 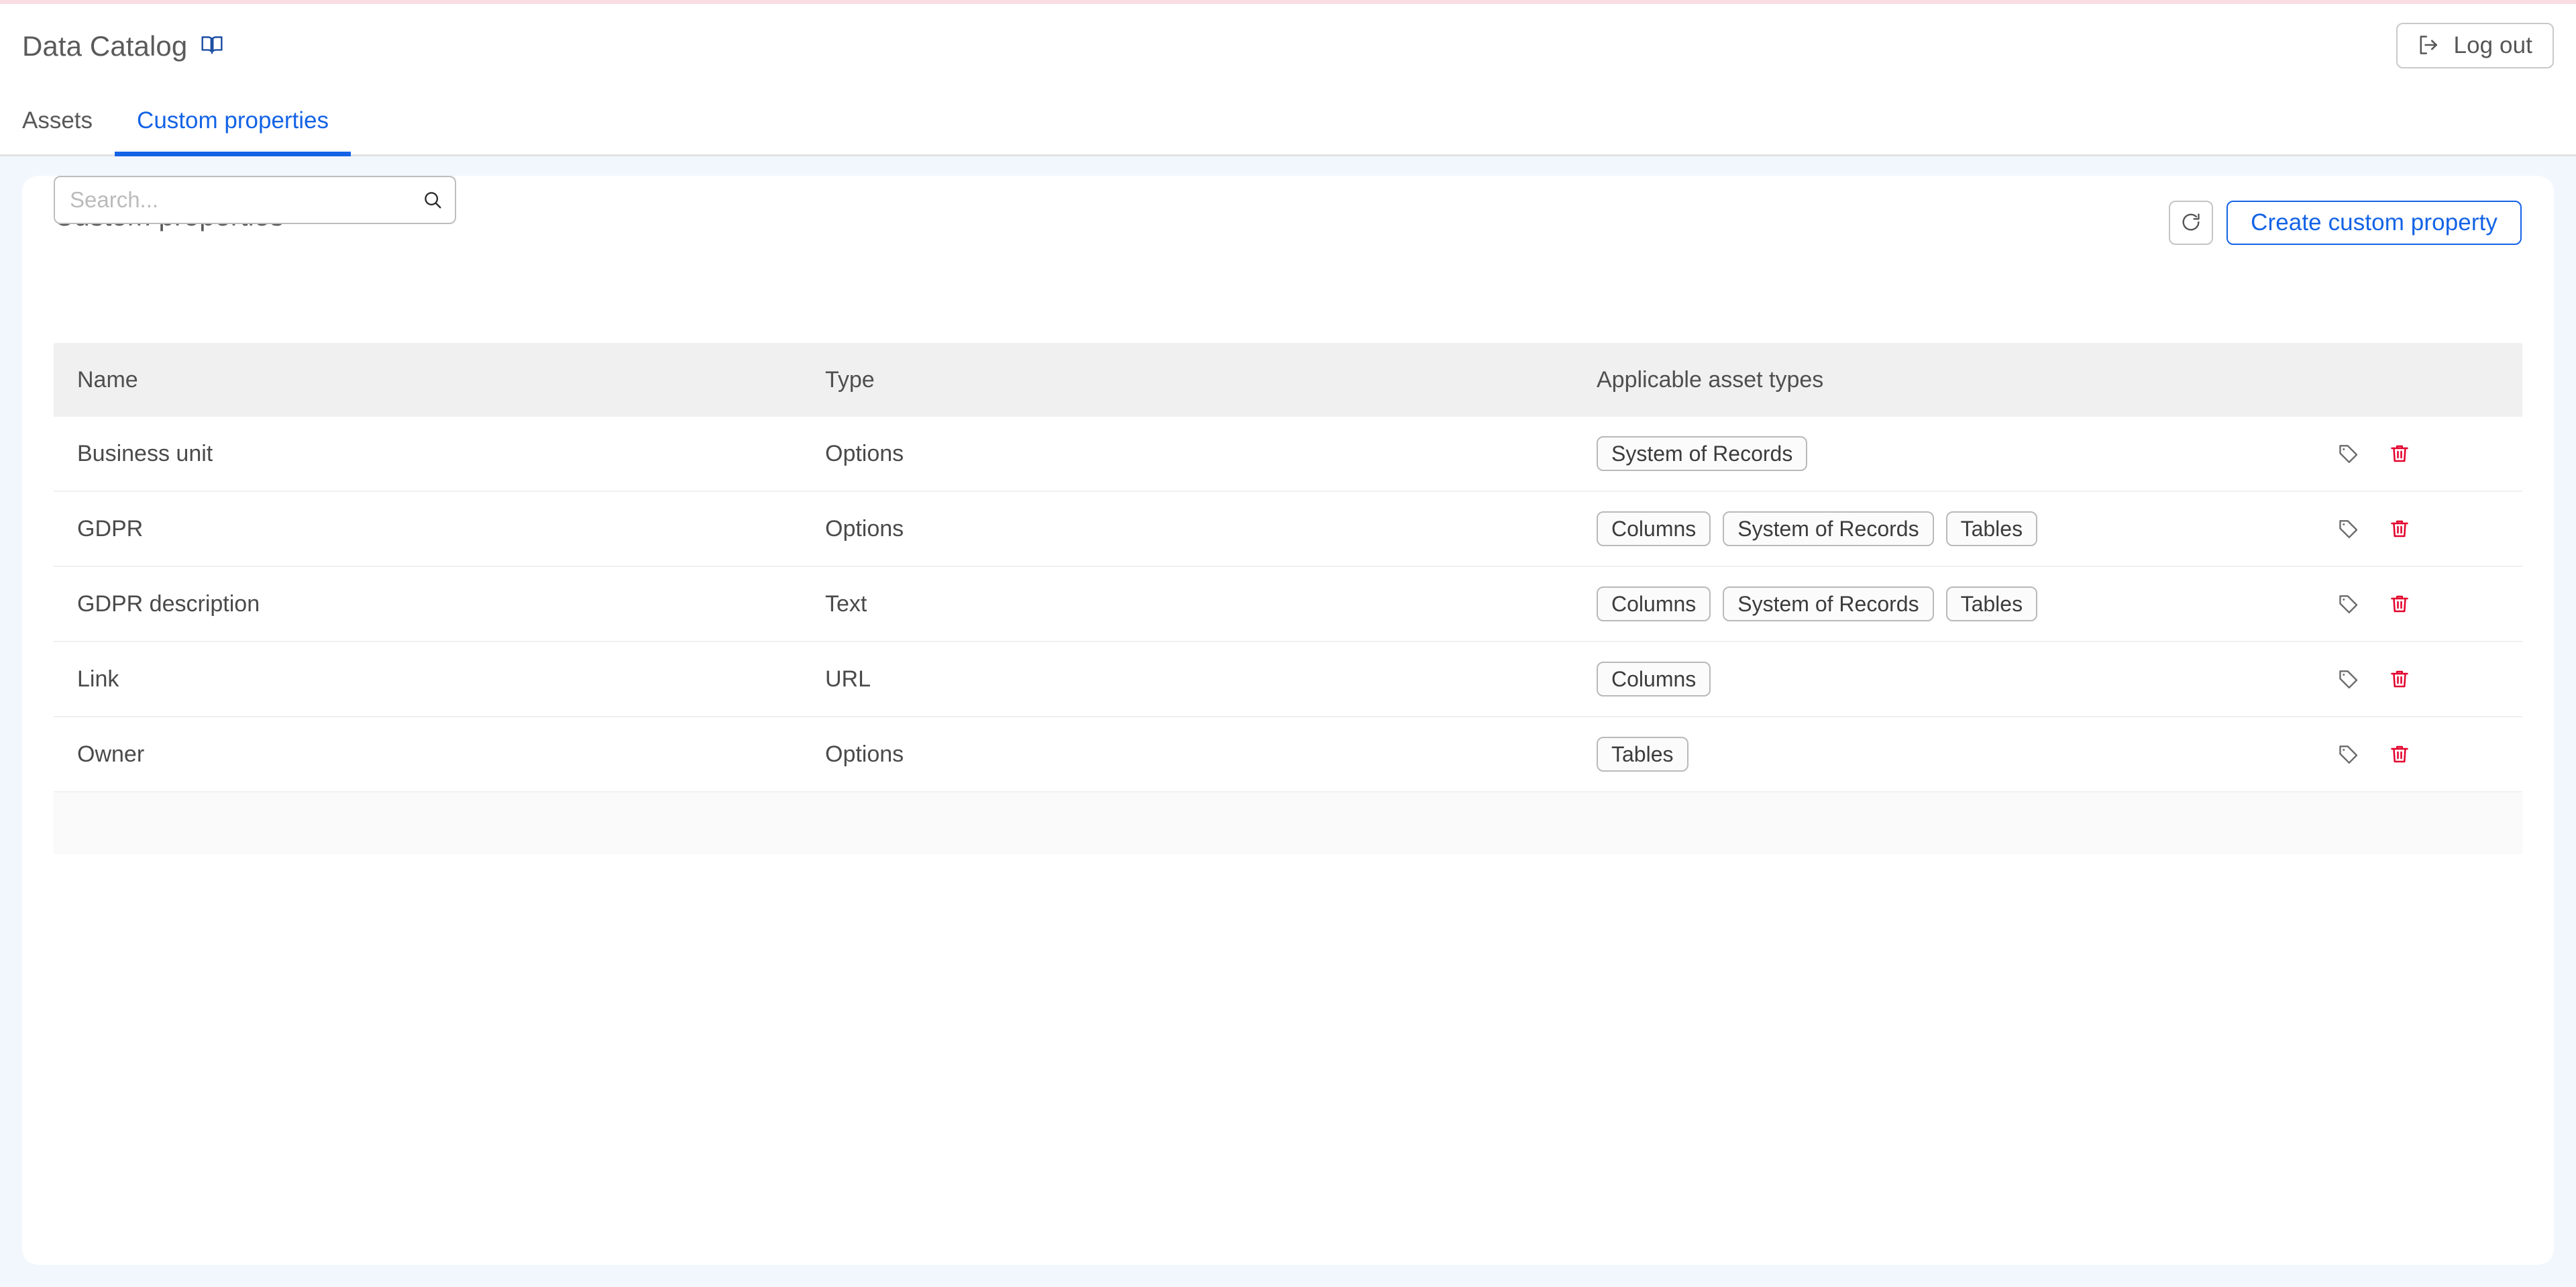 I want to click on refresh-button, so click(x=2191, y=223).